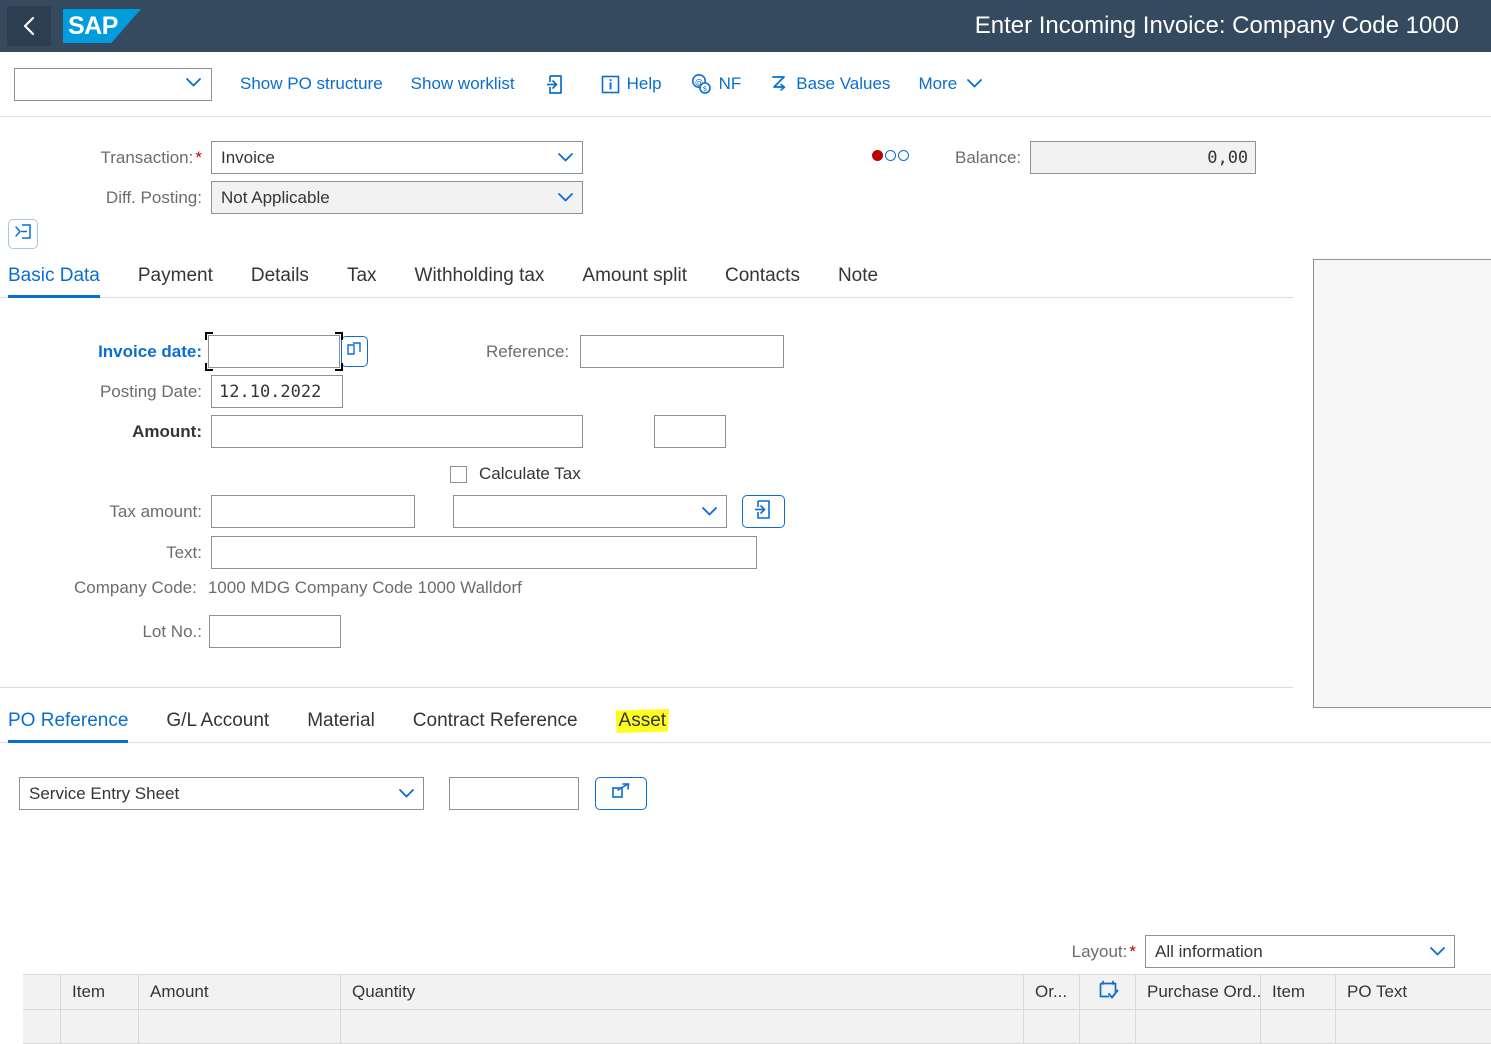 The image size is (1491, 1044). I want to click on base-values-label: Base Values, so click(843, 83).